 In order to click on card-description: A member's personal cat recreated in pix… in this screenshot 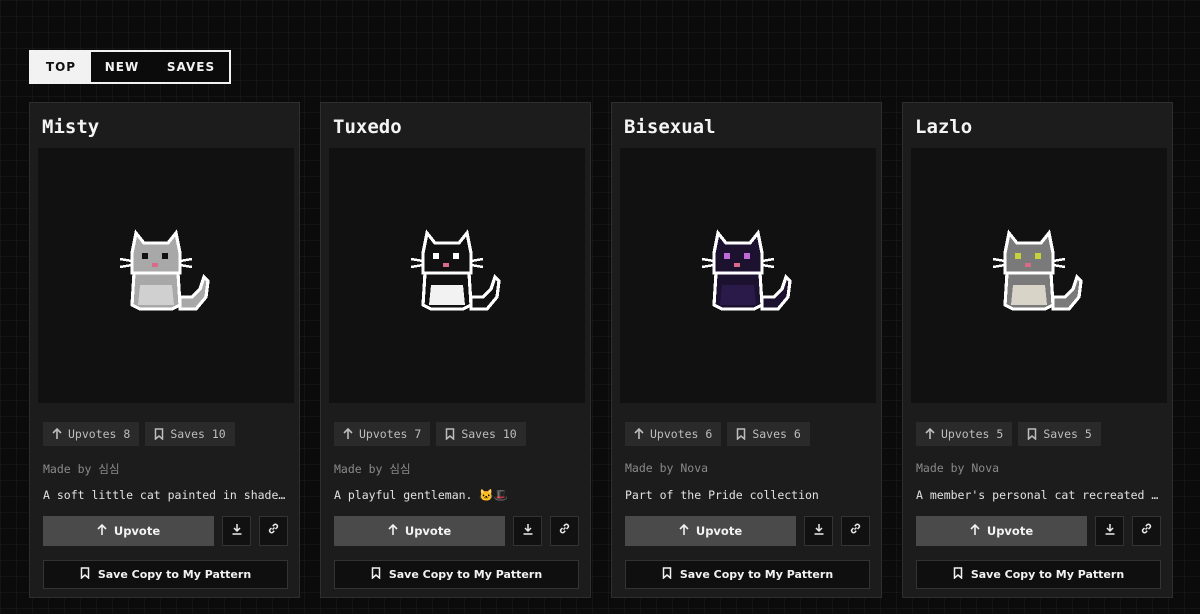, I will do `click(1040, 495)`.